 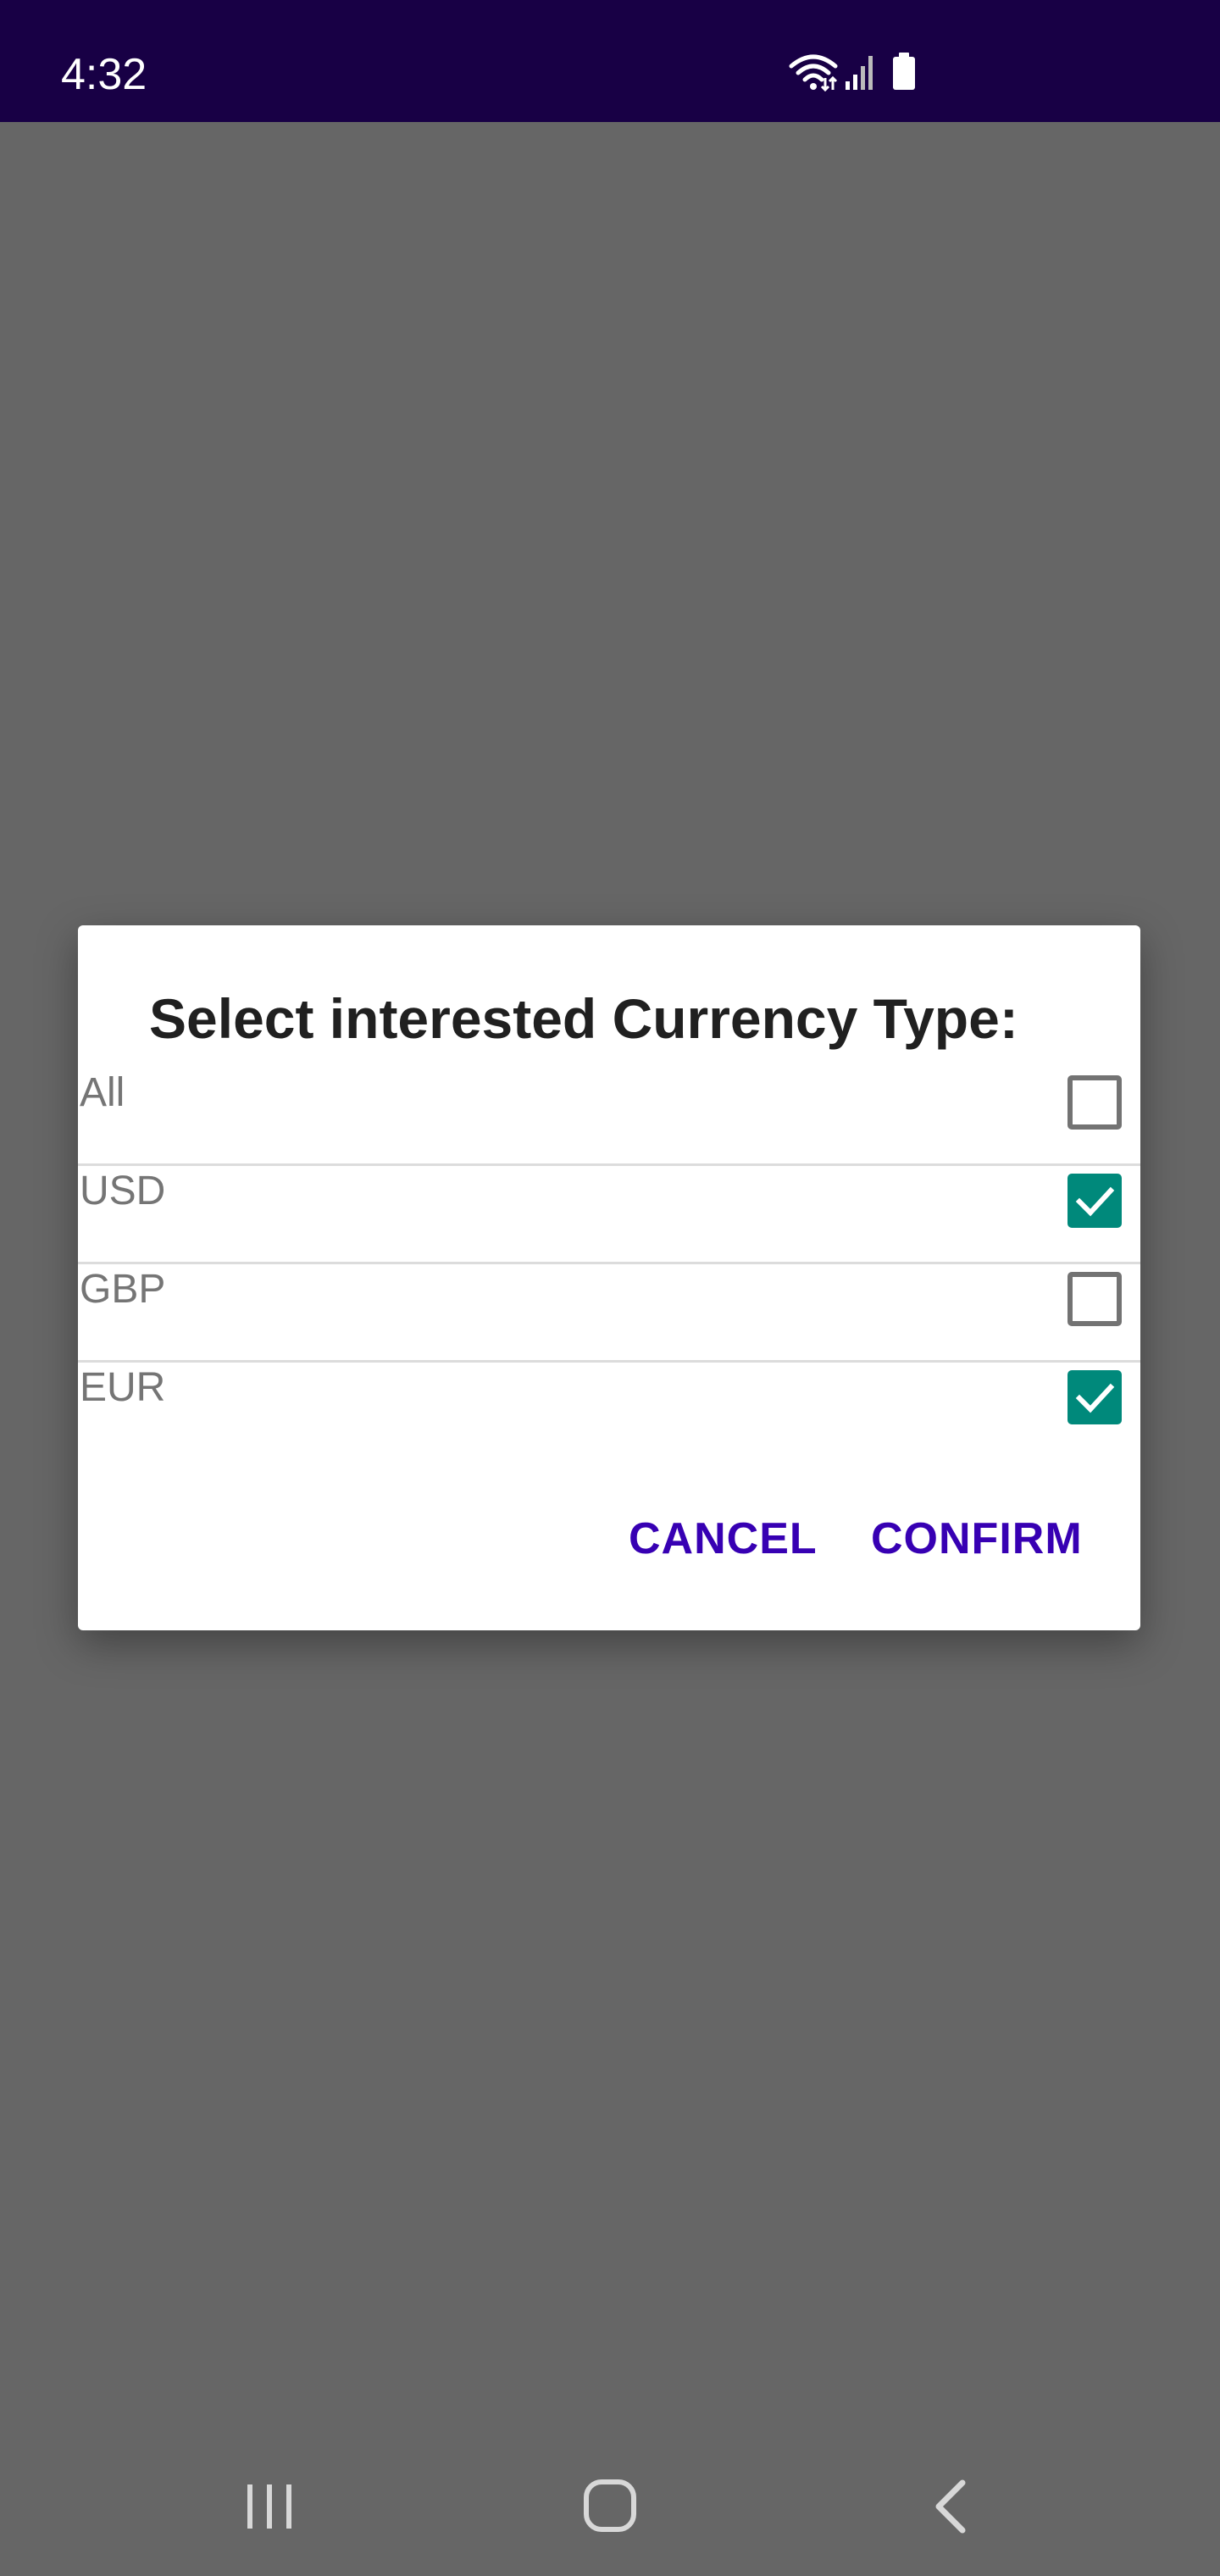 I want to click on option-row-gbp: GBP, so click(x=609, y=1313).